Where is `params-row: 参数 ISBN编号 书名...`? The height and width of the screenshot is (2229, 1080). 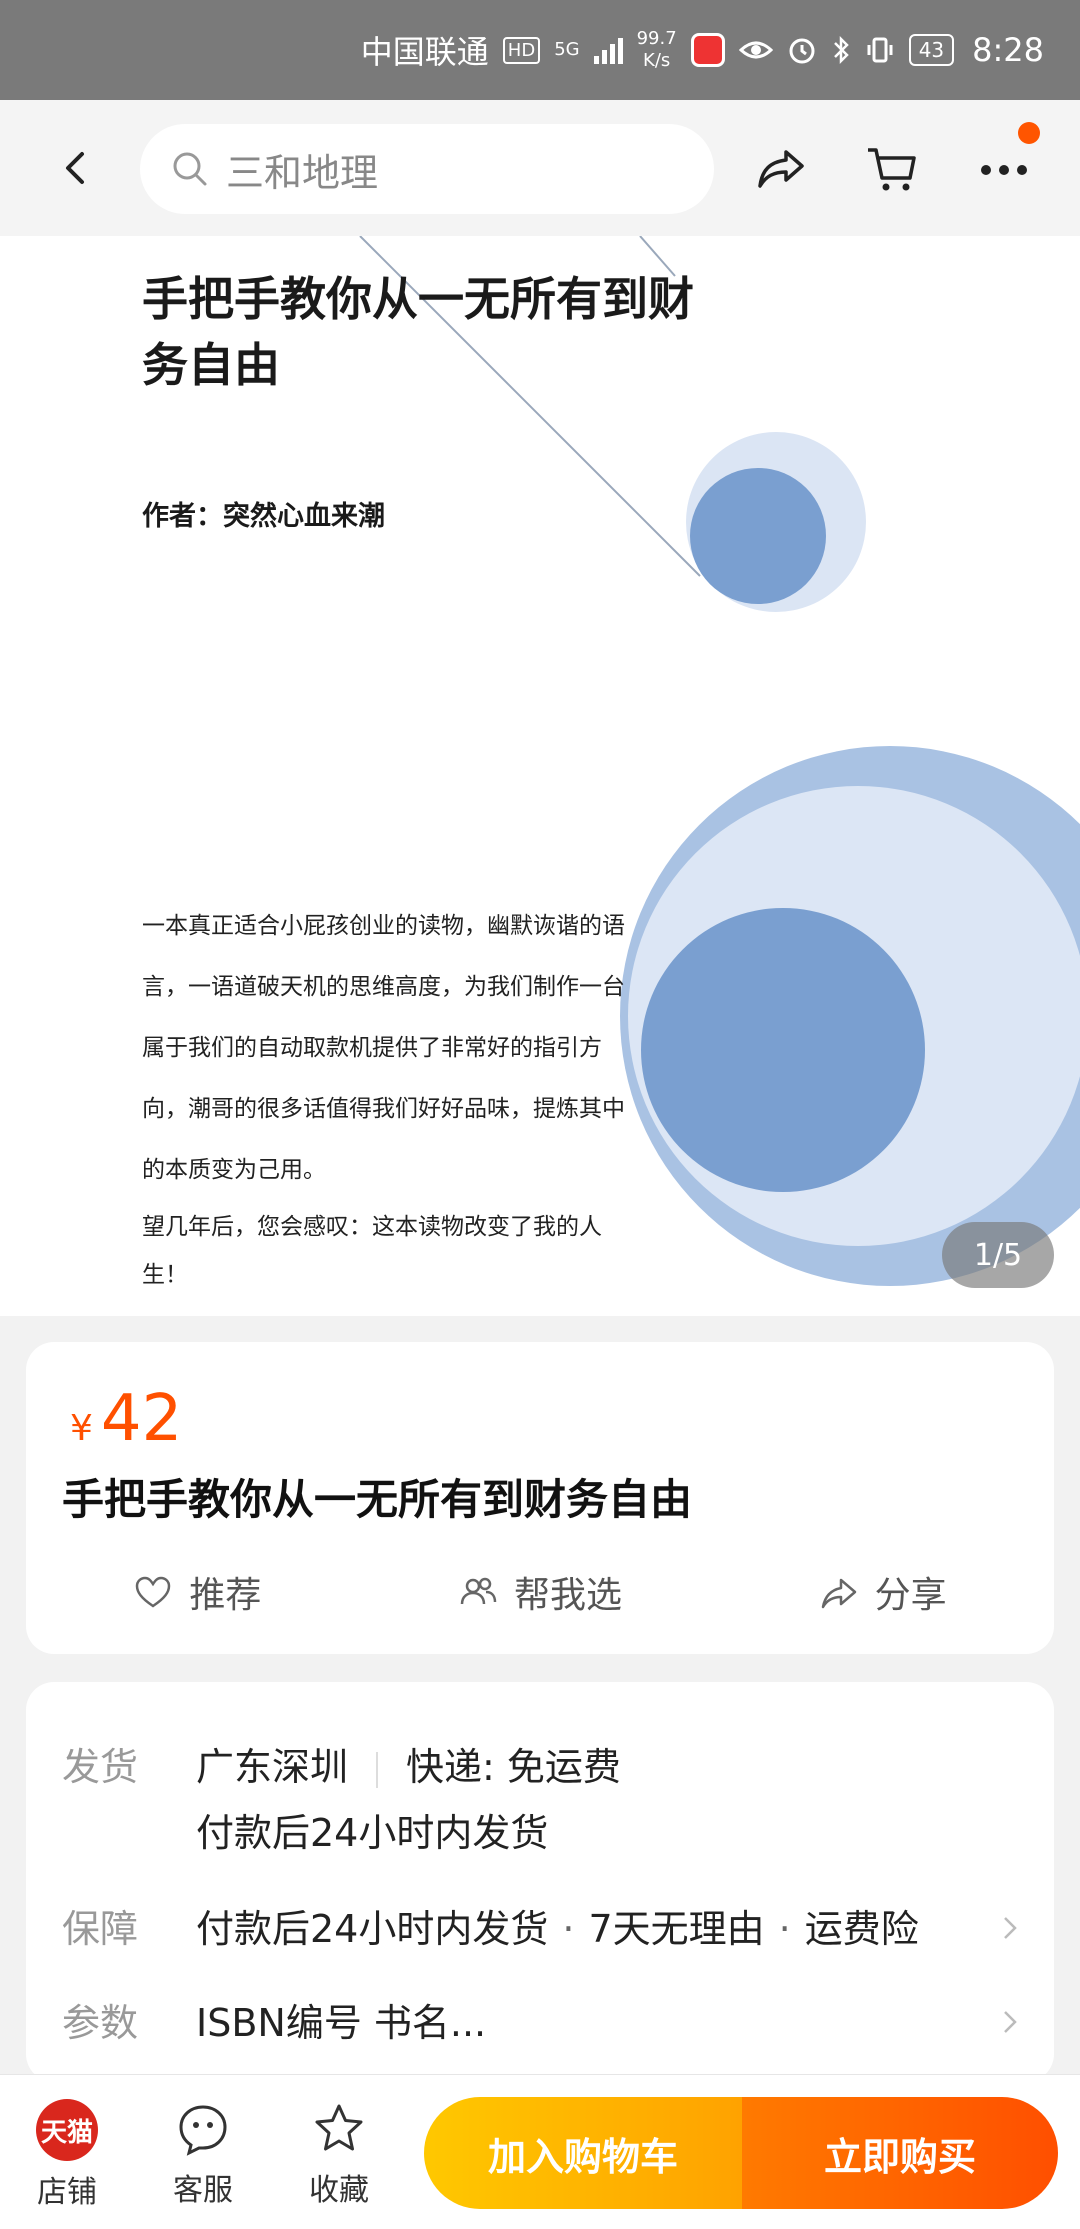 params-row: 参数 ISBN编号 书名... is located at coordinates (274, 2019).